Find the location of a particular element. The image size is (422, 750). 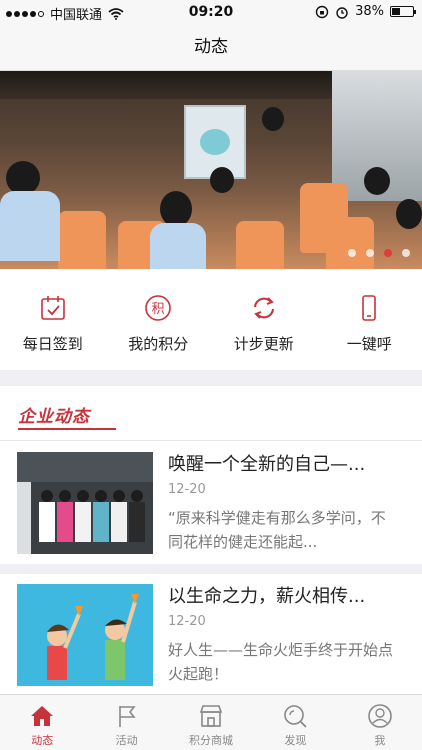

tab-home: 动态 is located at coordinates (42, 722).